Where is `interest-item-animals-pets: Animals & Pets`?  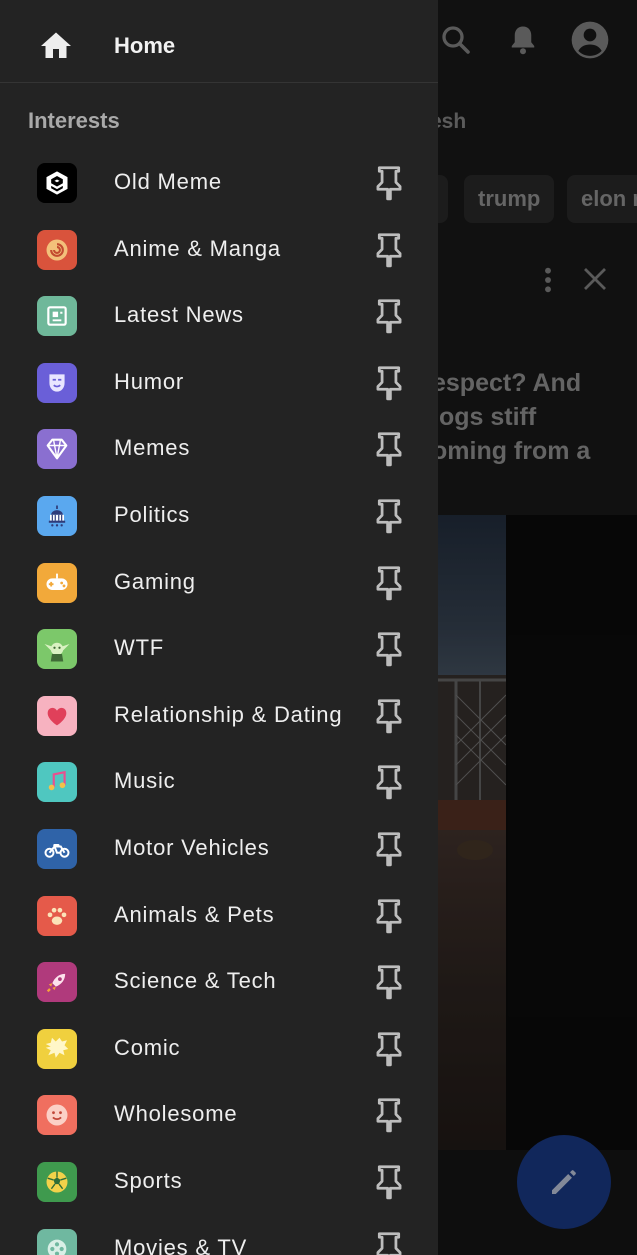
interest-item-animals-pets: Animals & Pets is located at coordinates (219, 915).